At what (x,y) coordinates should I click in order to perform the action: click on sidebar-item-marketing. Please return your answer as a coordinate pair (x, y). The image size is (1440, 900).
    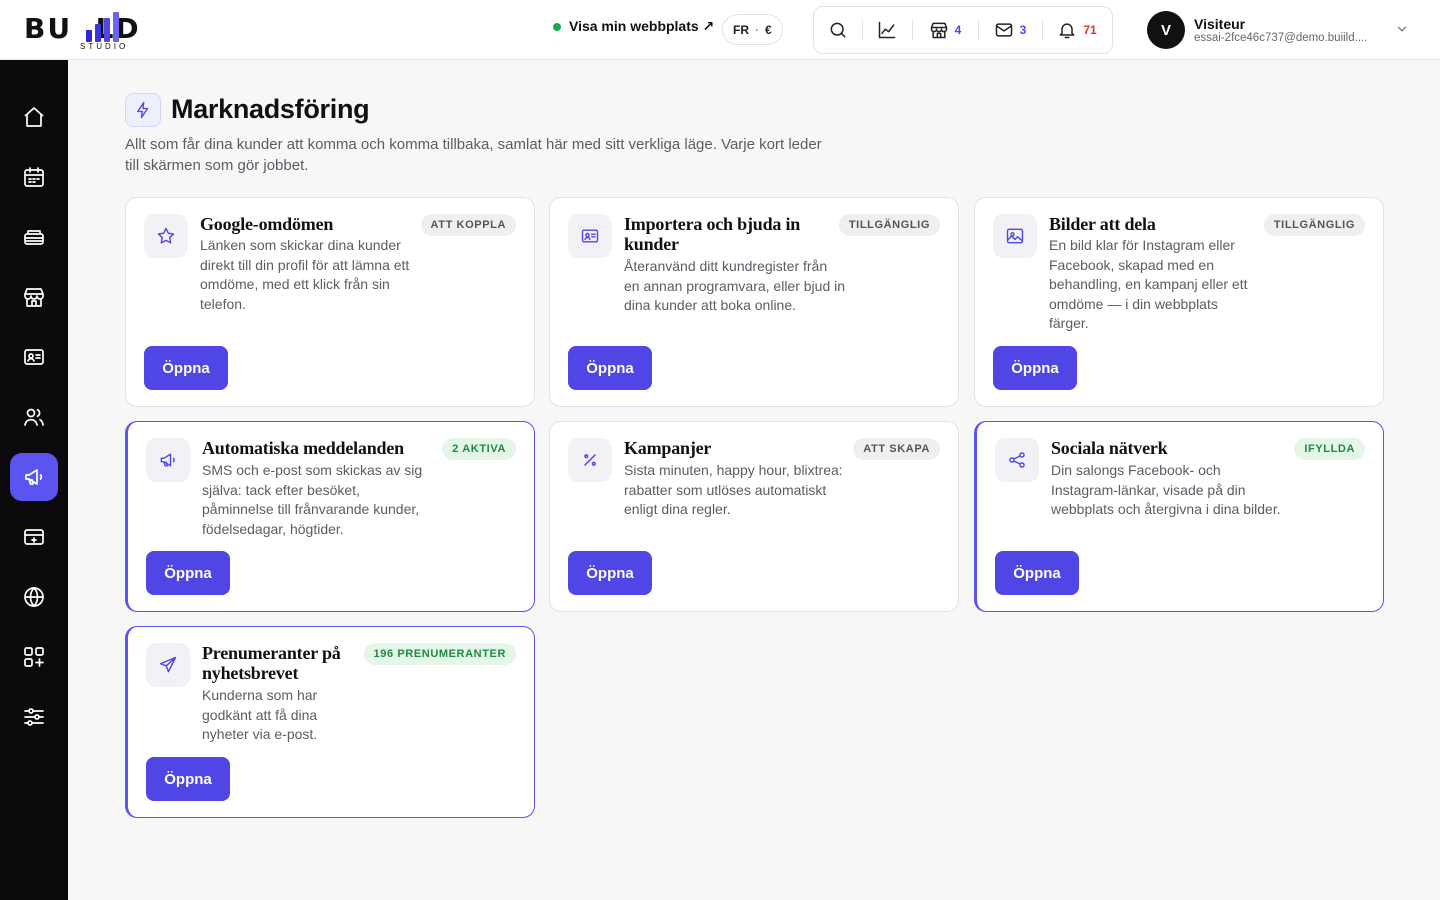
    Looking at the image, I should click on (34, 477).